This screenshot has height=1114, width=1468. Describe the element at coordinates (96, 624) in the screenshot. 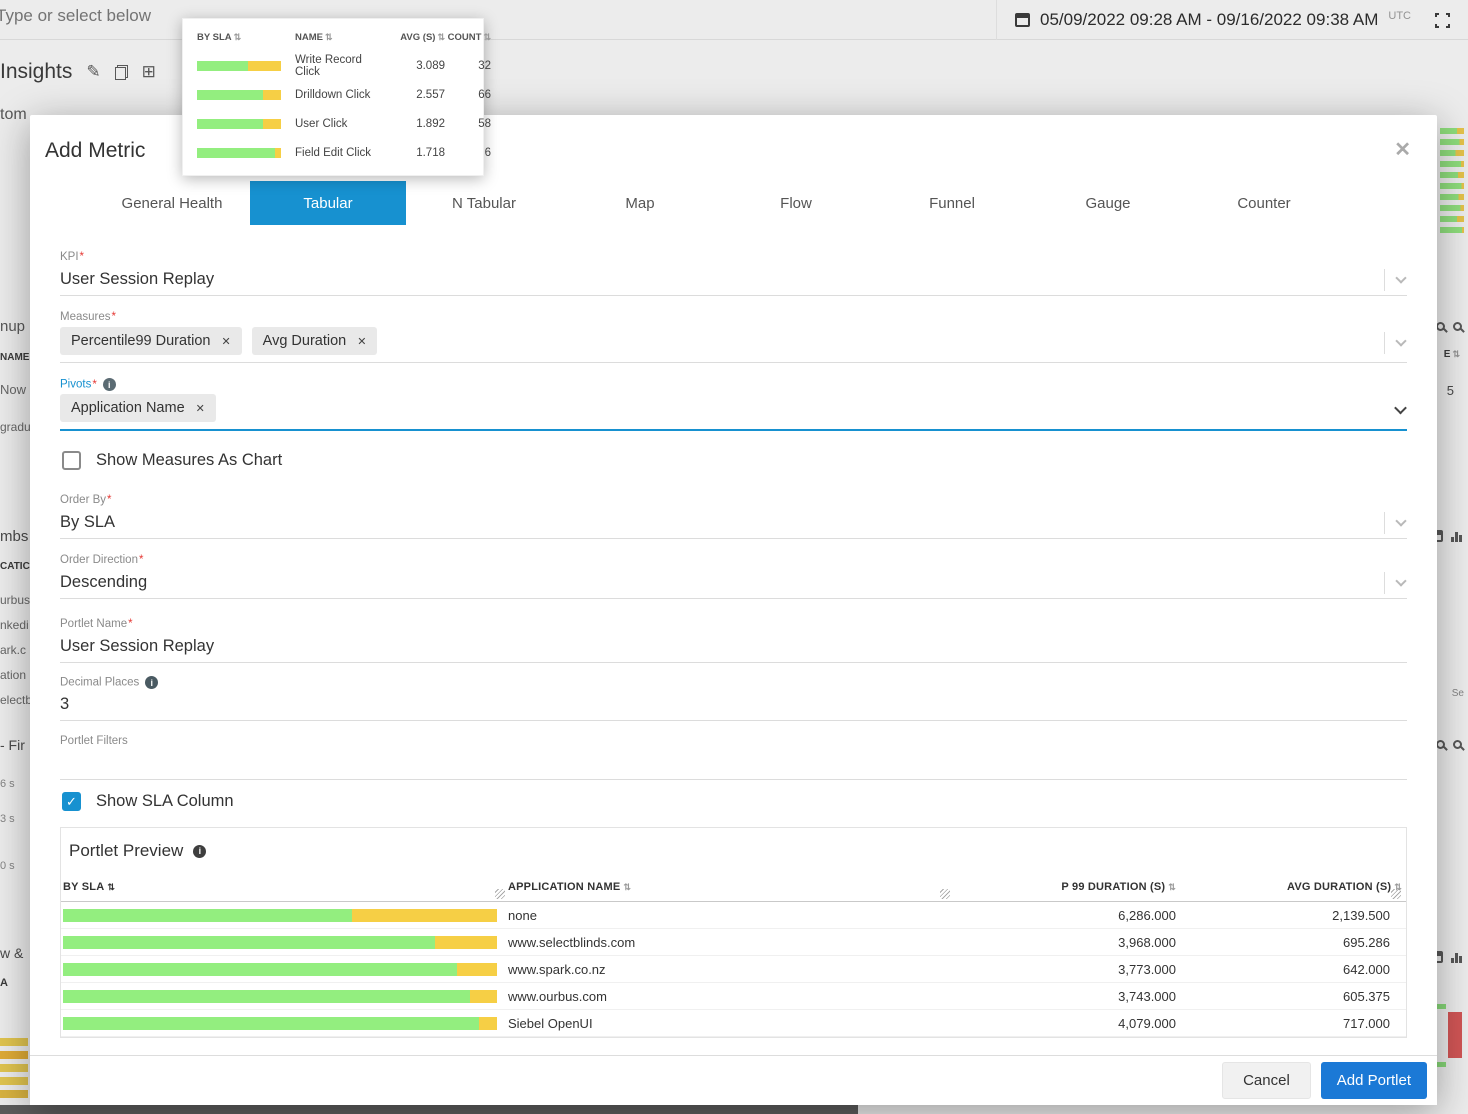

I see `portlet-name-label: Portlet Name*` at that location.